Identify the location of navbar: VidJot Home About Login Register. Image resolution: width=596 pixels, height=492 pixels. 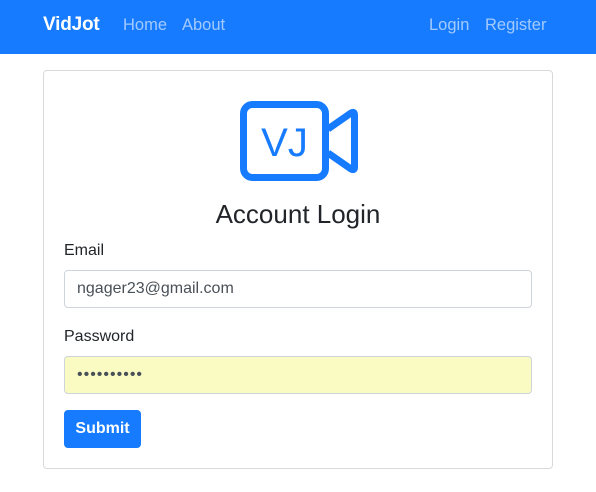
(298, 27).